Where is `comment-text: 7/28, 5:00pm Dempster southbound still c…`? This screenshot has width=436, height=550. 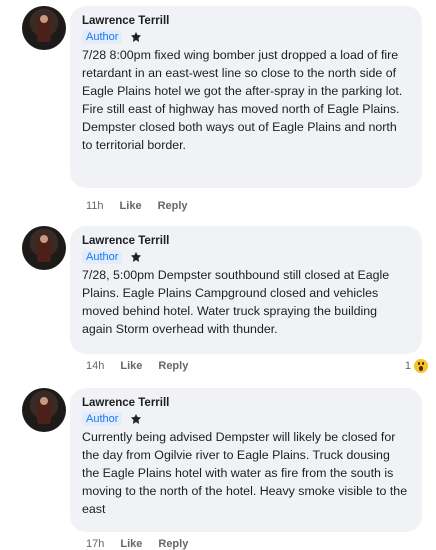 comment-text: 7/28, 5:00pm Dempster southbound still c… is located at coordinates (236, 302).